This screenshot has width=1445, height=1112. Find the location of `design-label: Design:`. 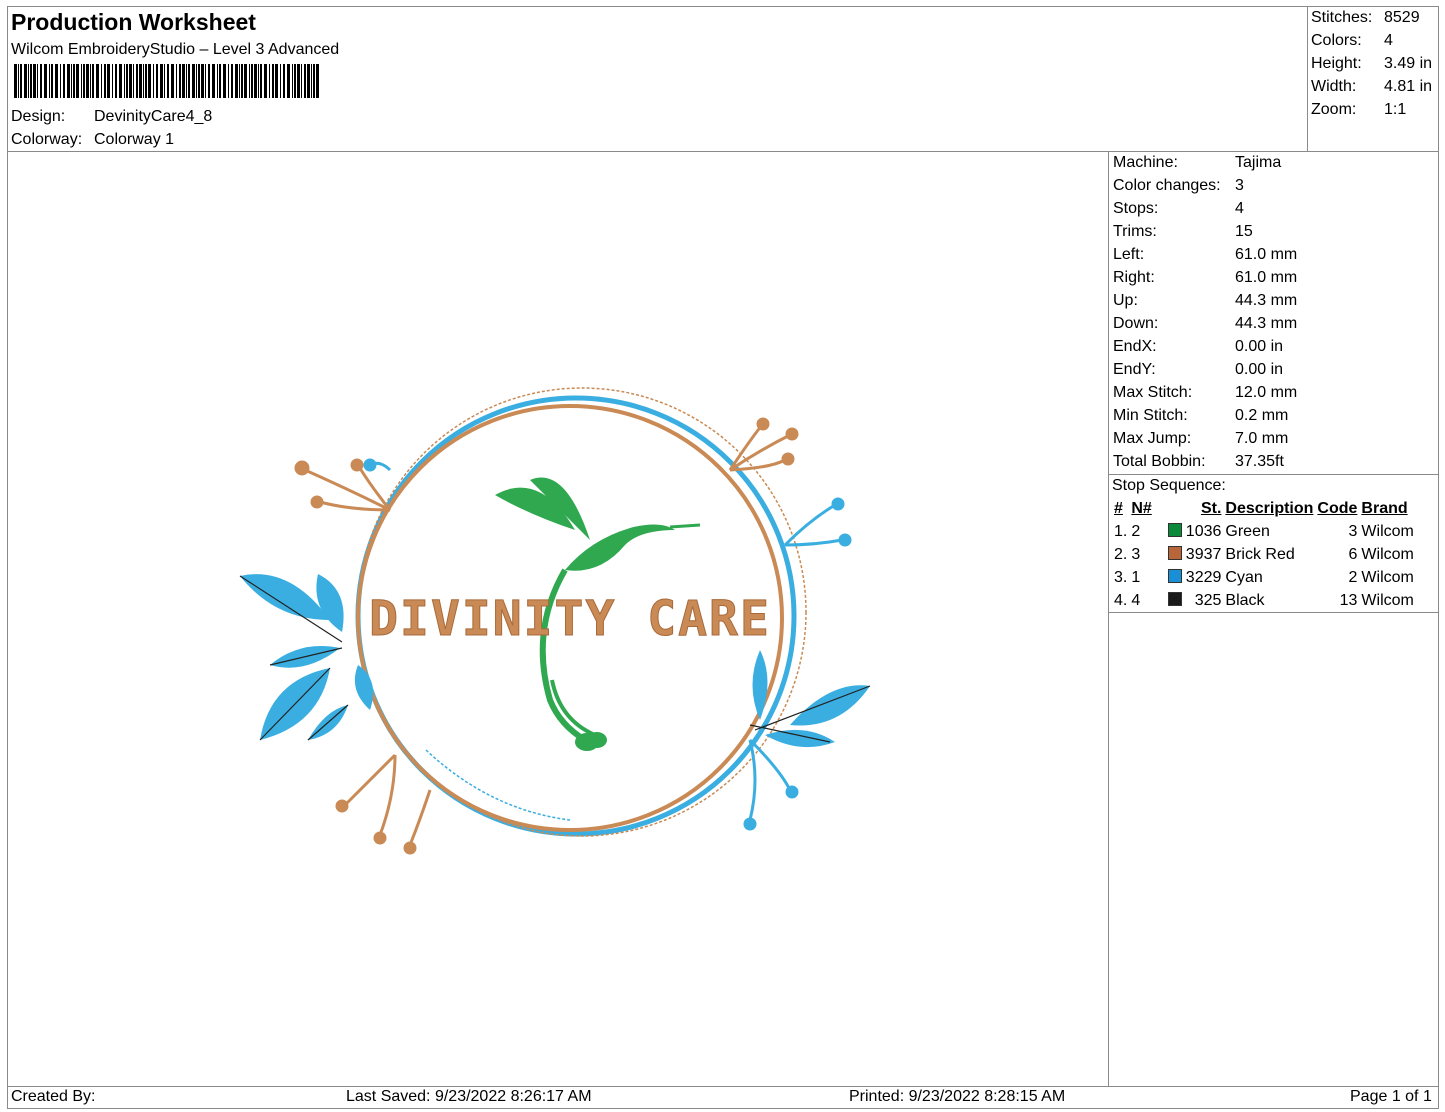

design-label: Design: is located at coordinates (38, 116).